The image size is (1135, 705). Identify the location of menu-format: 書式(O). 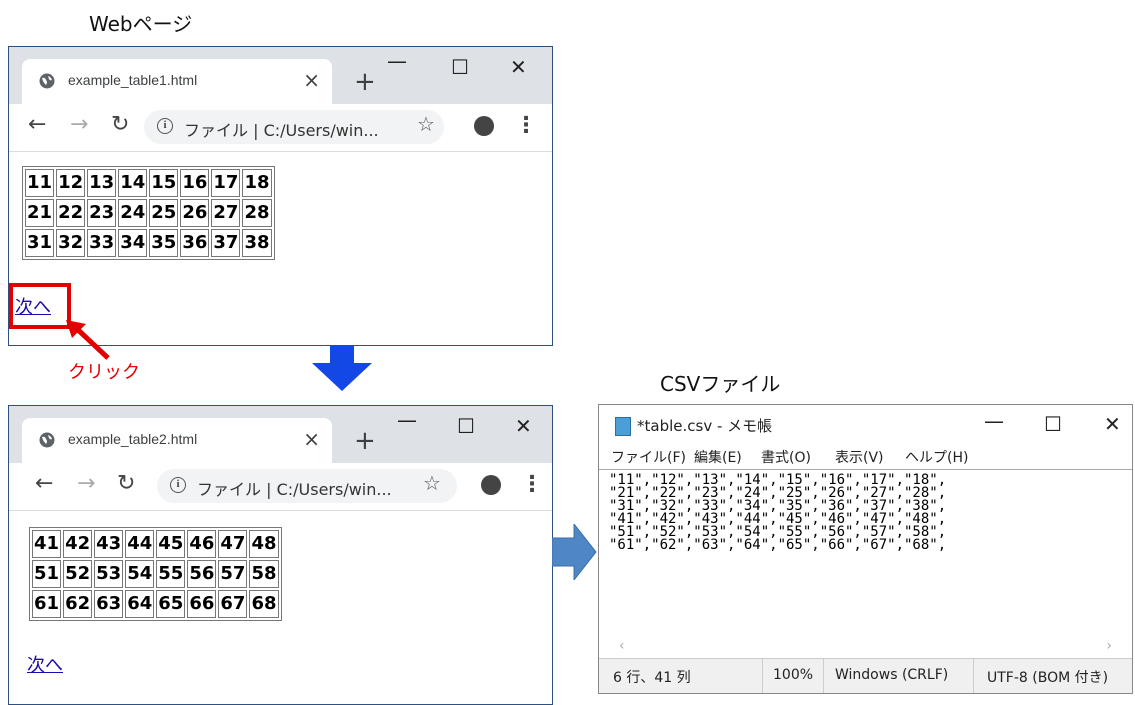
(786, 457).